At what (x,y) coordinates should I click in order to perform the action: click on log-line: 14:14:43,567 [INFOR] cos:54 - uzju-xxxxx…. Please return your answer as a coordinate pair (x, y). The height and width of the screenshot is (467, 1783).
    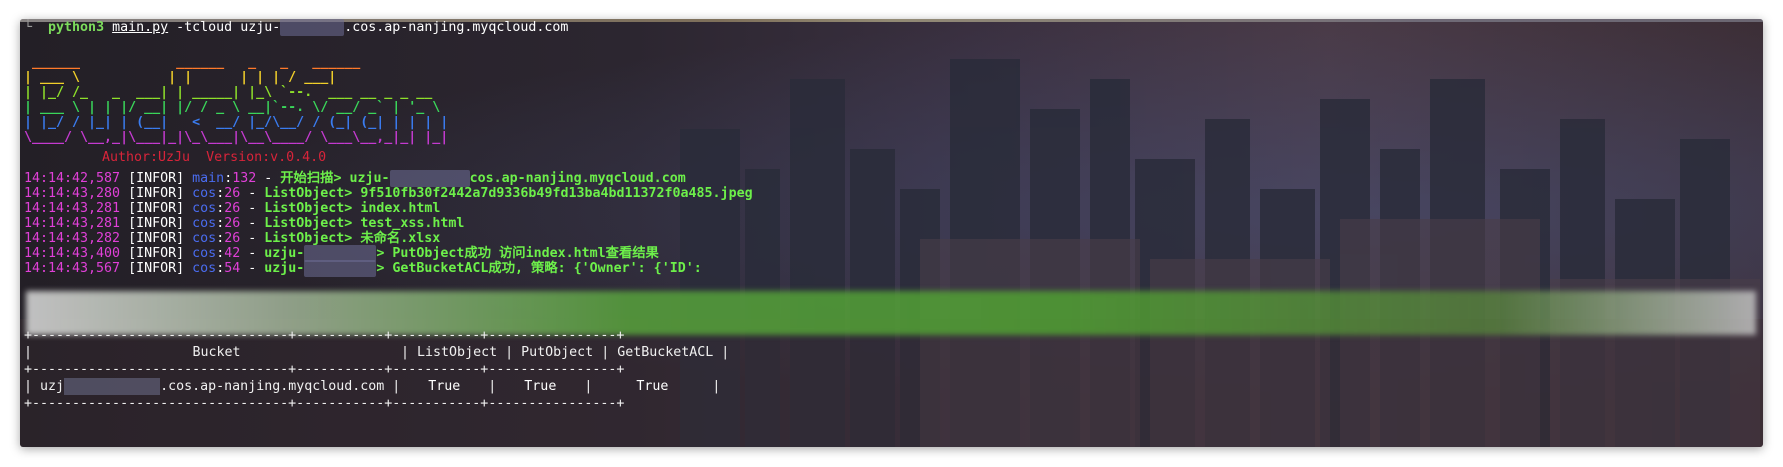
    Looking at the image, I should click on (363, 268).